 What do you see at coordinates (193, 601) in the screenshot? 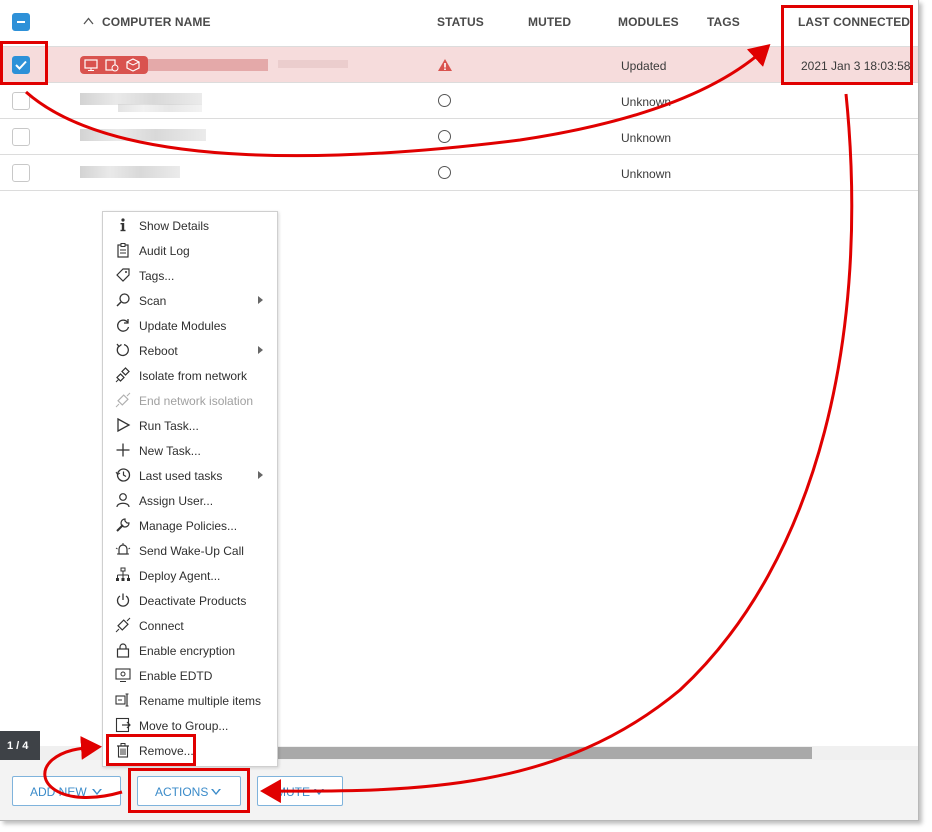
I see `menu-item-label: Deactivate Products` at bounding box center [193, 601].